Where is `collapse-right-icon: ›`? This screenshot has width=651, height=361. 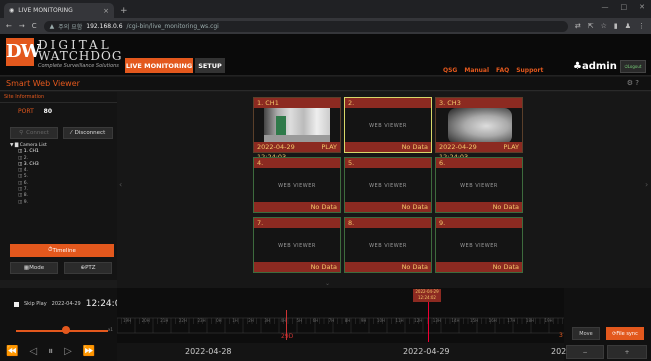
collapse-right-icon: › is located at coordinates (646, 184).